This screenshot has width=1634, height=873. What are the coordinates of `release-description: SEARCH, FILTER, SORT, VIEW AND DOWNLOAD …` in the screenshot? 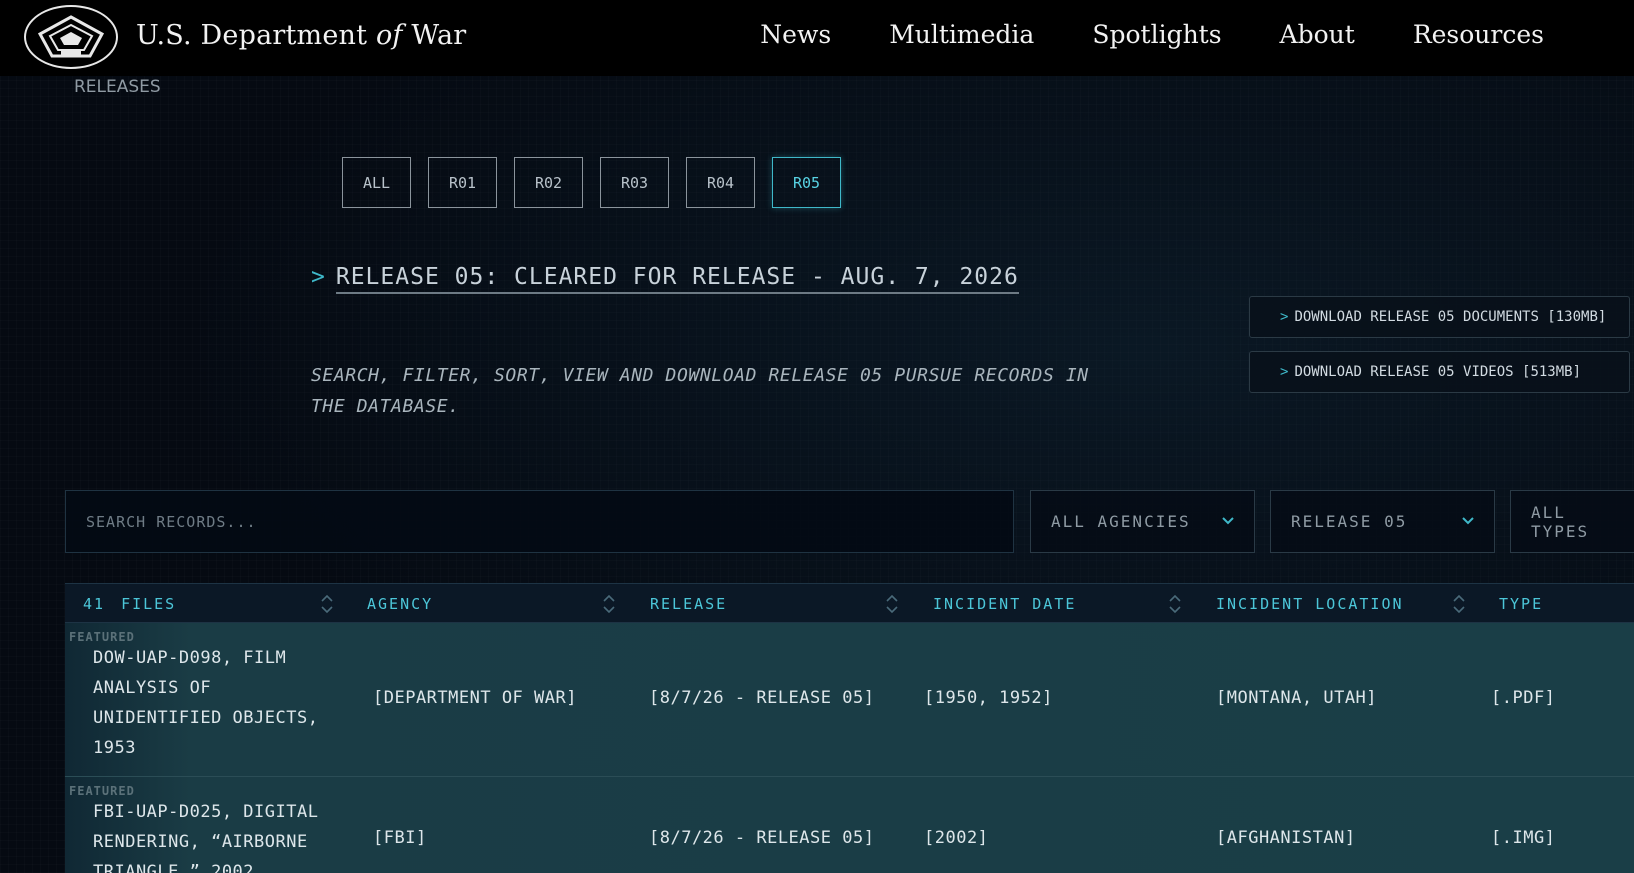 It's located at (700, 391).